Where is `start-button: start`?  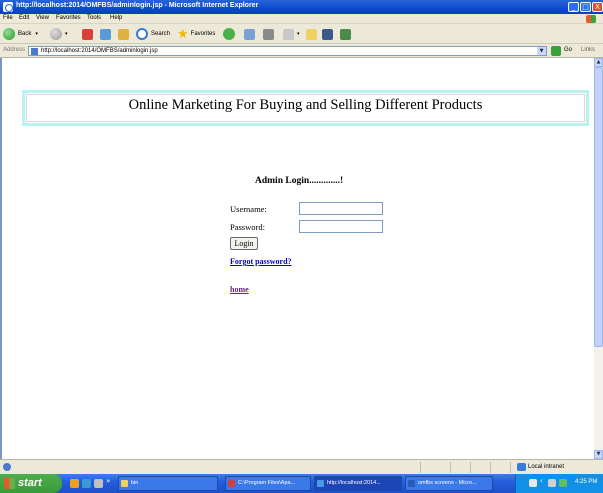
start-button: start is located at coordinates (31, 483).